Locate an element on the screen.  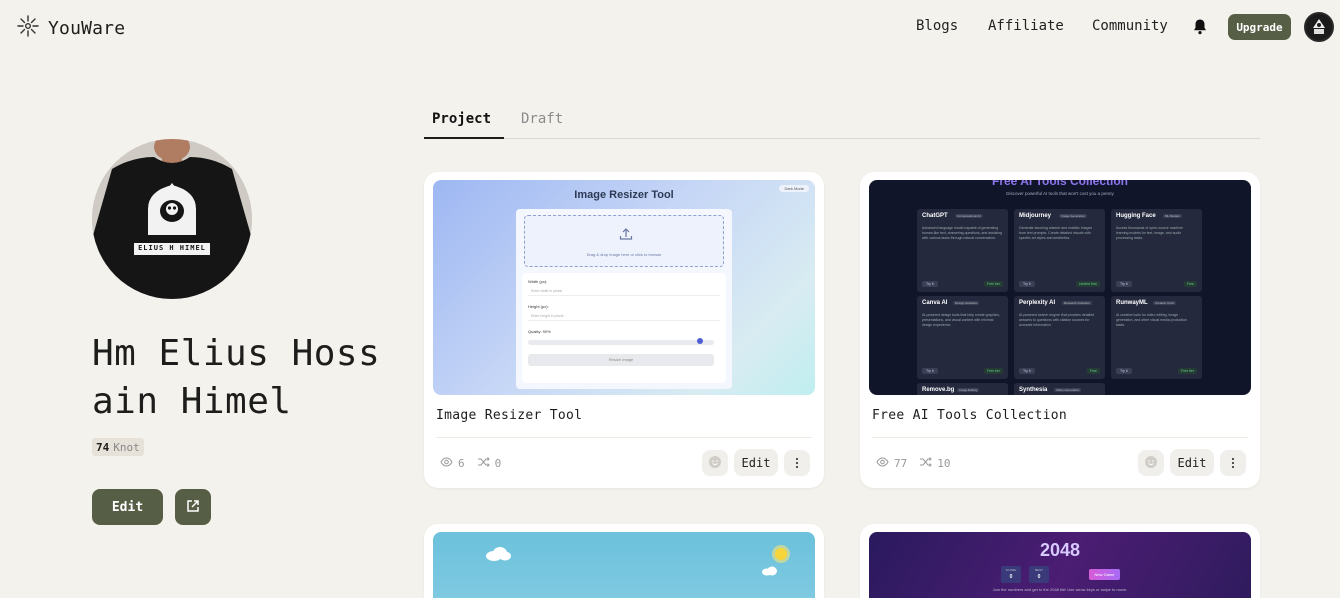
project-title: Free AI Tools Collection is located at coordinates (969, 415).